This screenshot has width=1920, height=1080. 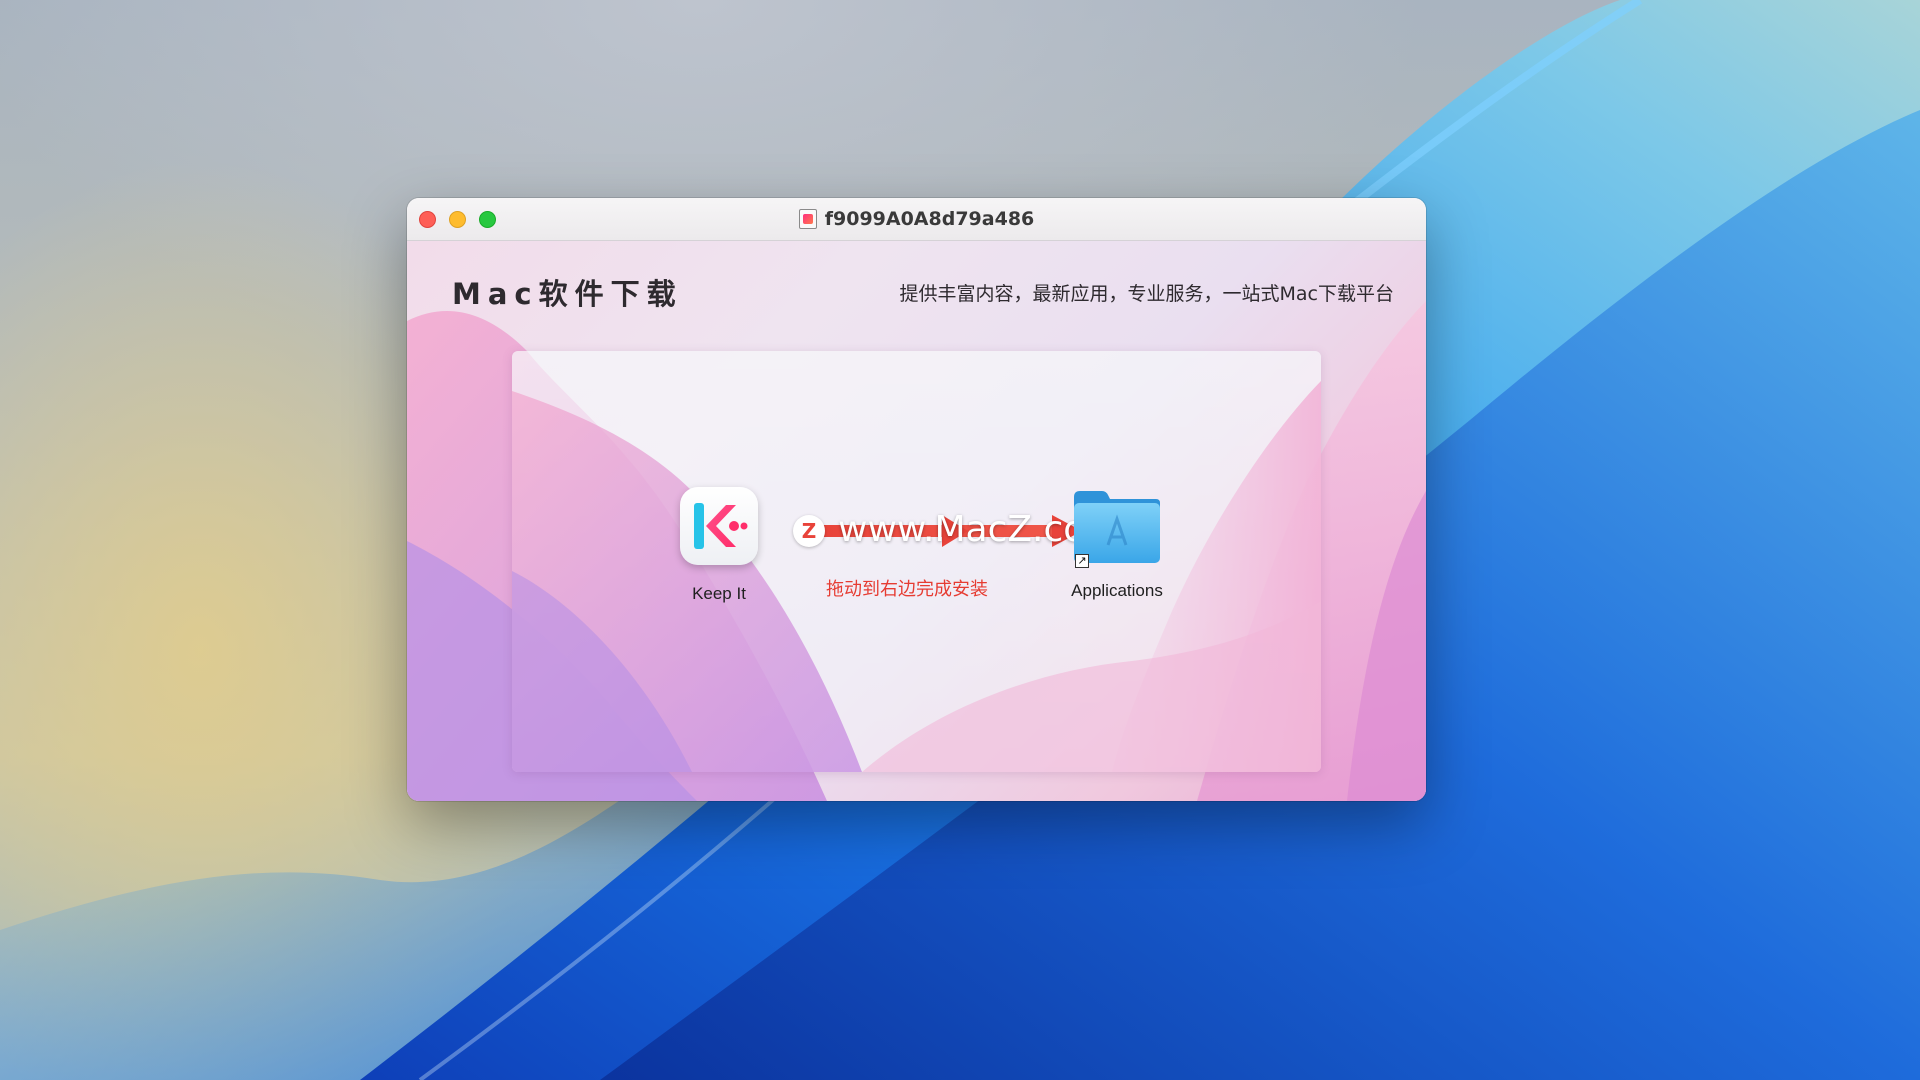 What do you see at coordinates (809, 531) in the screenshot?
I see `macz-badge-icon: Z` at bounding box center [809, 531].